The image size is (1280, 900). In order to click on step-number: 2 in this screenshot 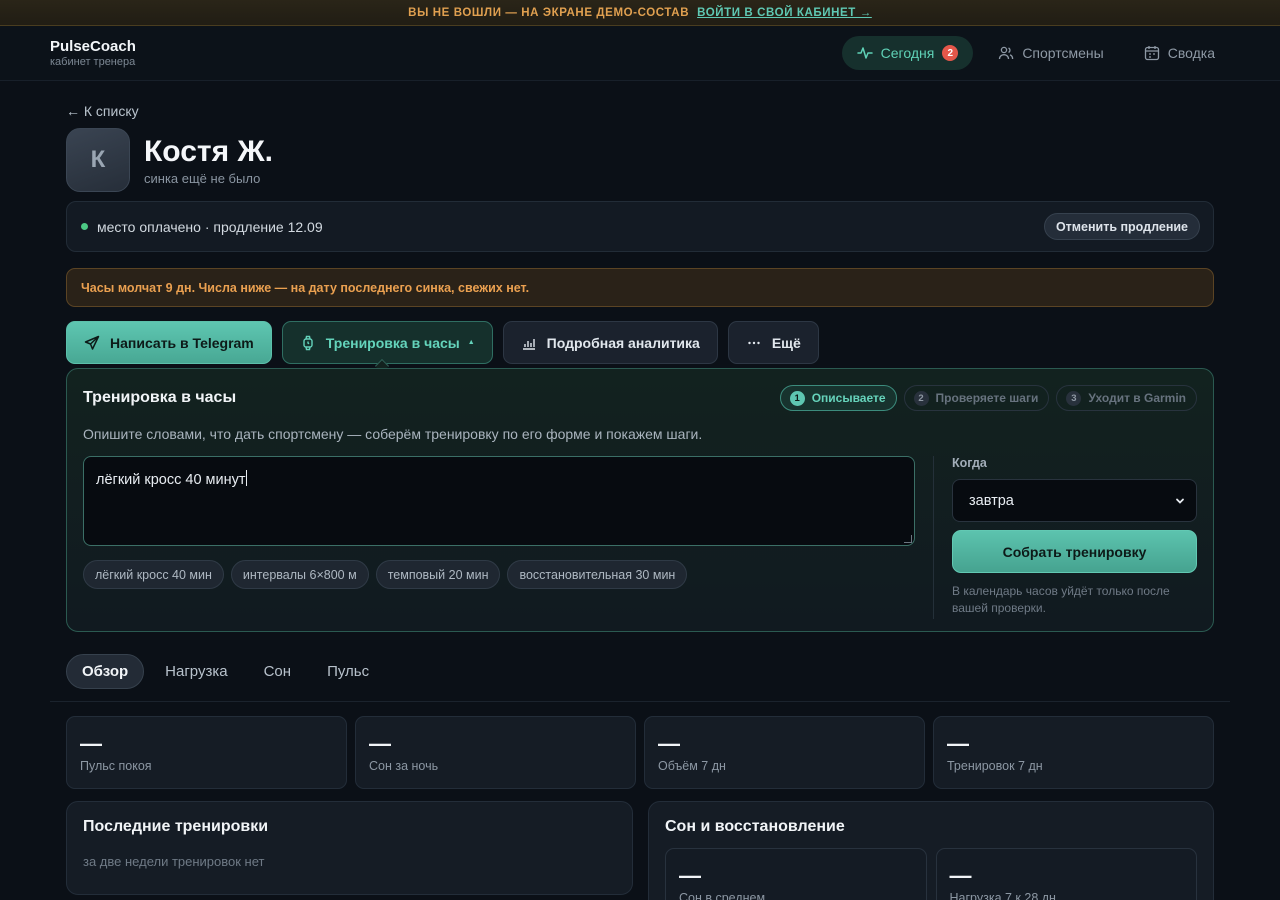, I will do `click(921, 398)`.